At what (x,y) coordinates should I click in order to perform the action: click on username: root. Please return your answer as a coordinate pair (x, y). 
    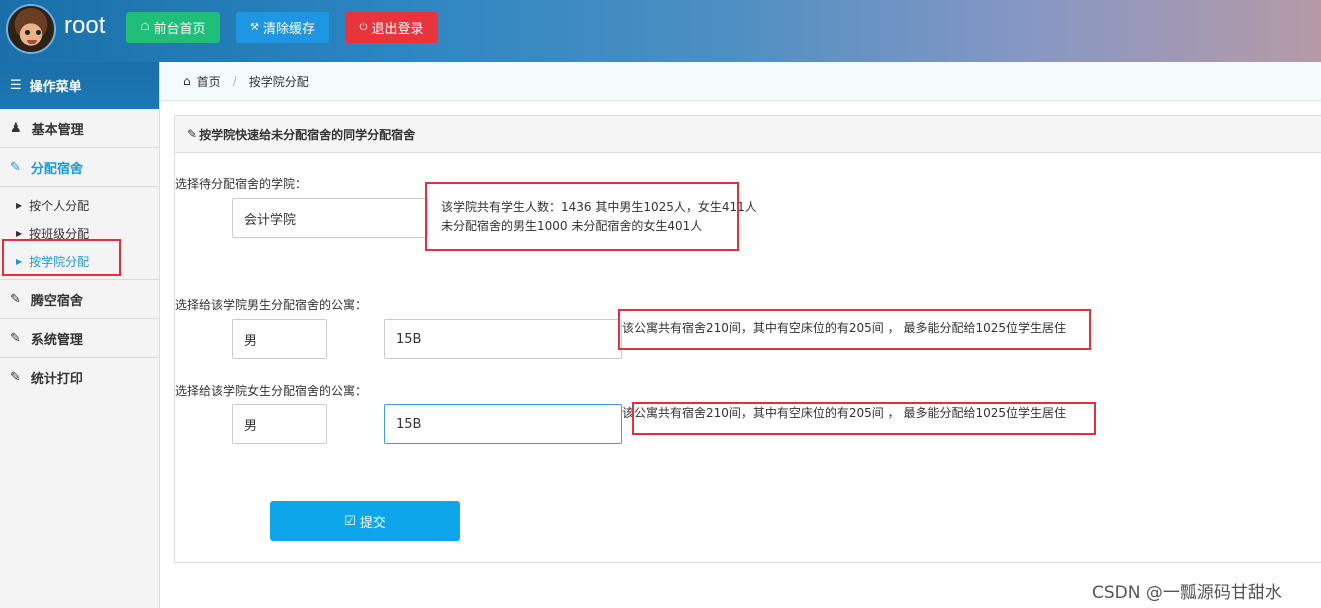
    Looking at the image, I should click on (85, 25).